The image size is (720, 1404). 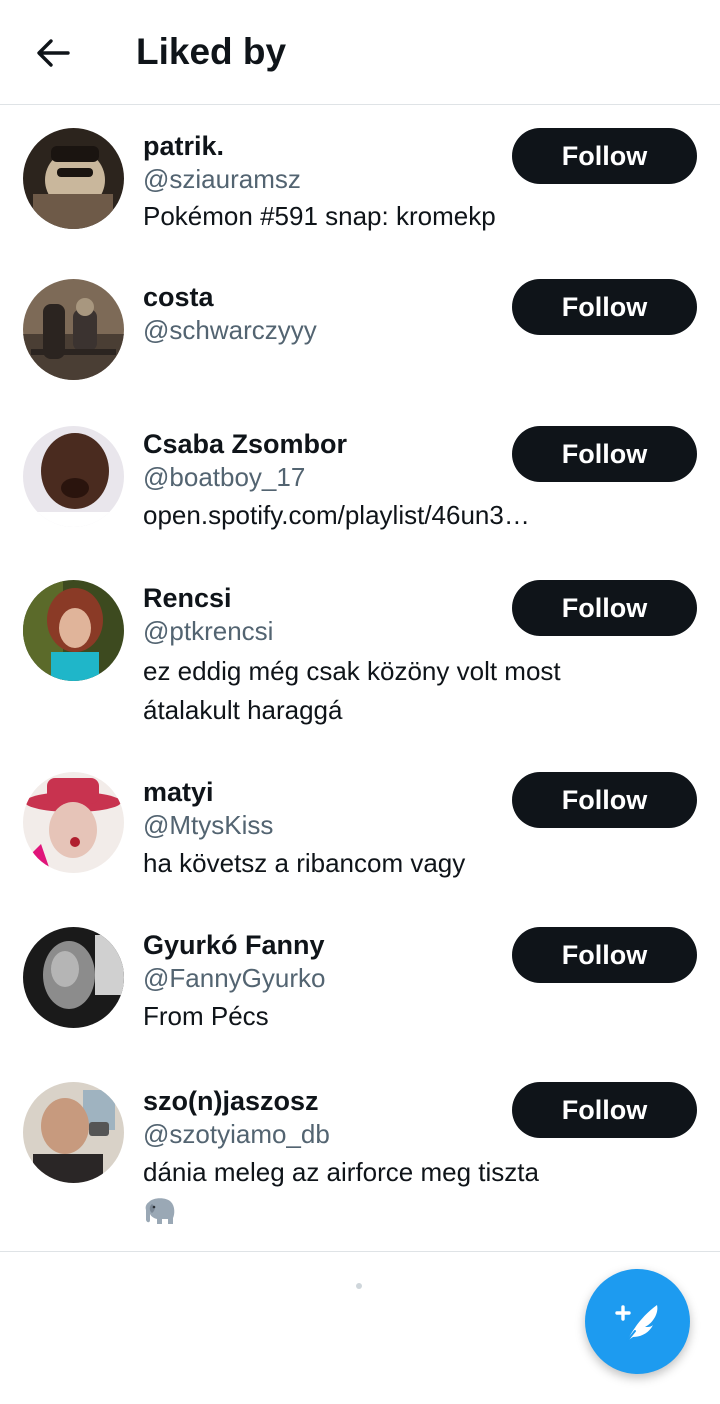 I want to click on user-bio: Pokémon #591 snap: kromekp, so click(x=368, y=216).